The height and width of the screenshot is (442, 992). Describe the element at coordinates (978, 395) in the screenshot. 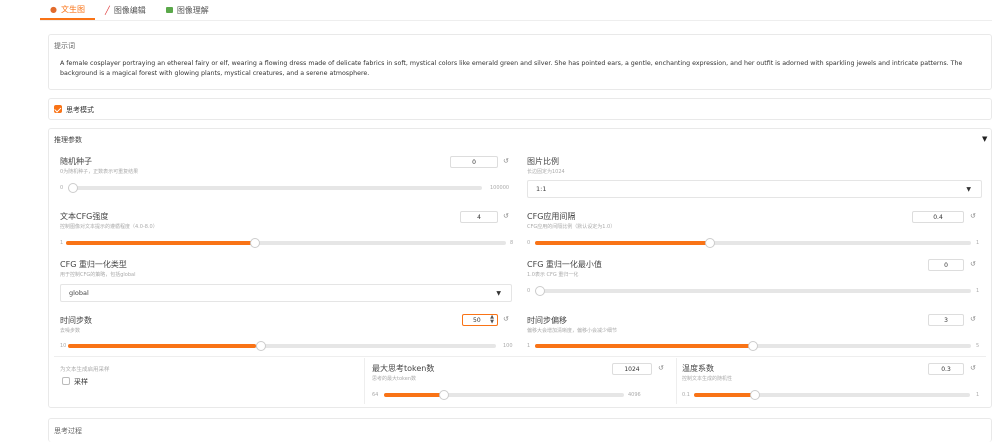

I see `temperature-max: 1` at that location.